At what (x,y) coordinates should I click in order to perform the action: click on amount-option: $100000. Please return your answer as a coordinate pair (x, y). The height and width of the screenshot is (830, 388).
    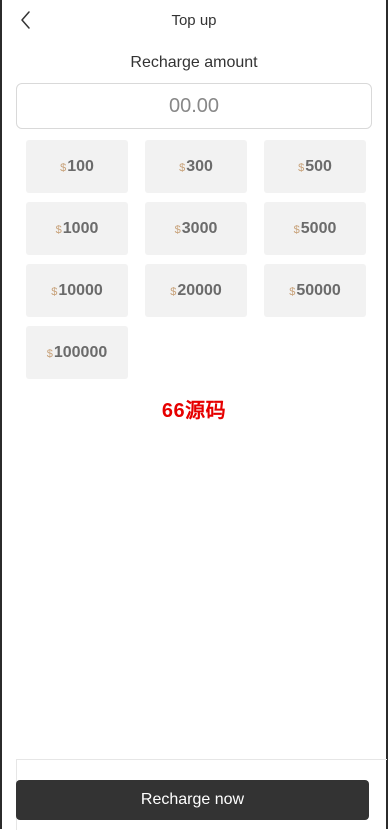
    Looking at the image, I should click on (77, 352).